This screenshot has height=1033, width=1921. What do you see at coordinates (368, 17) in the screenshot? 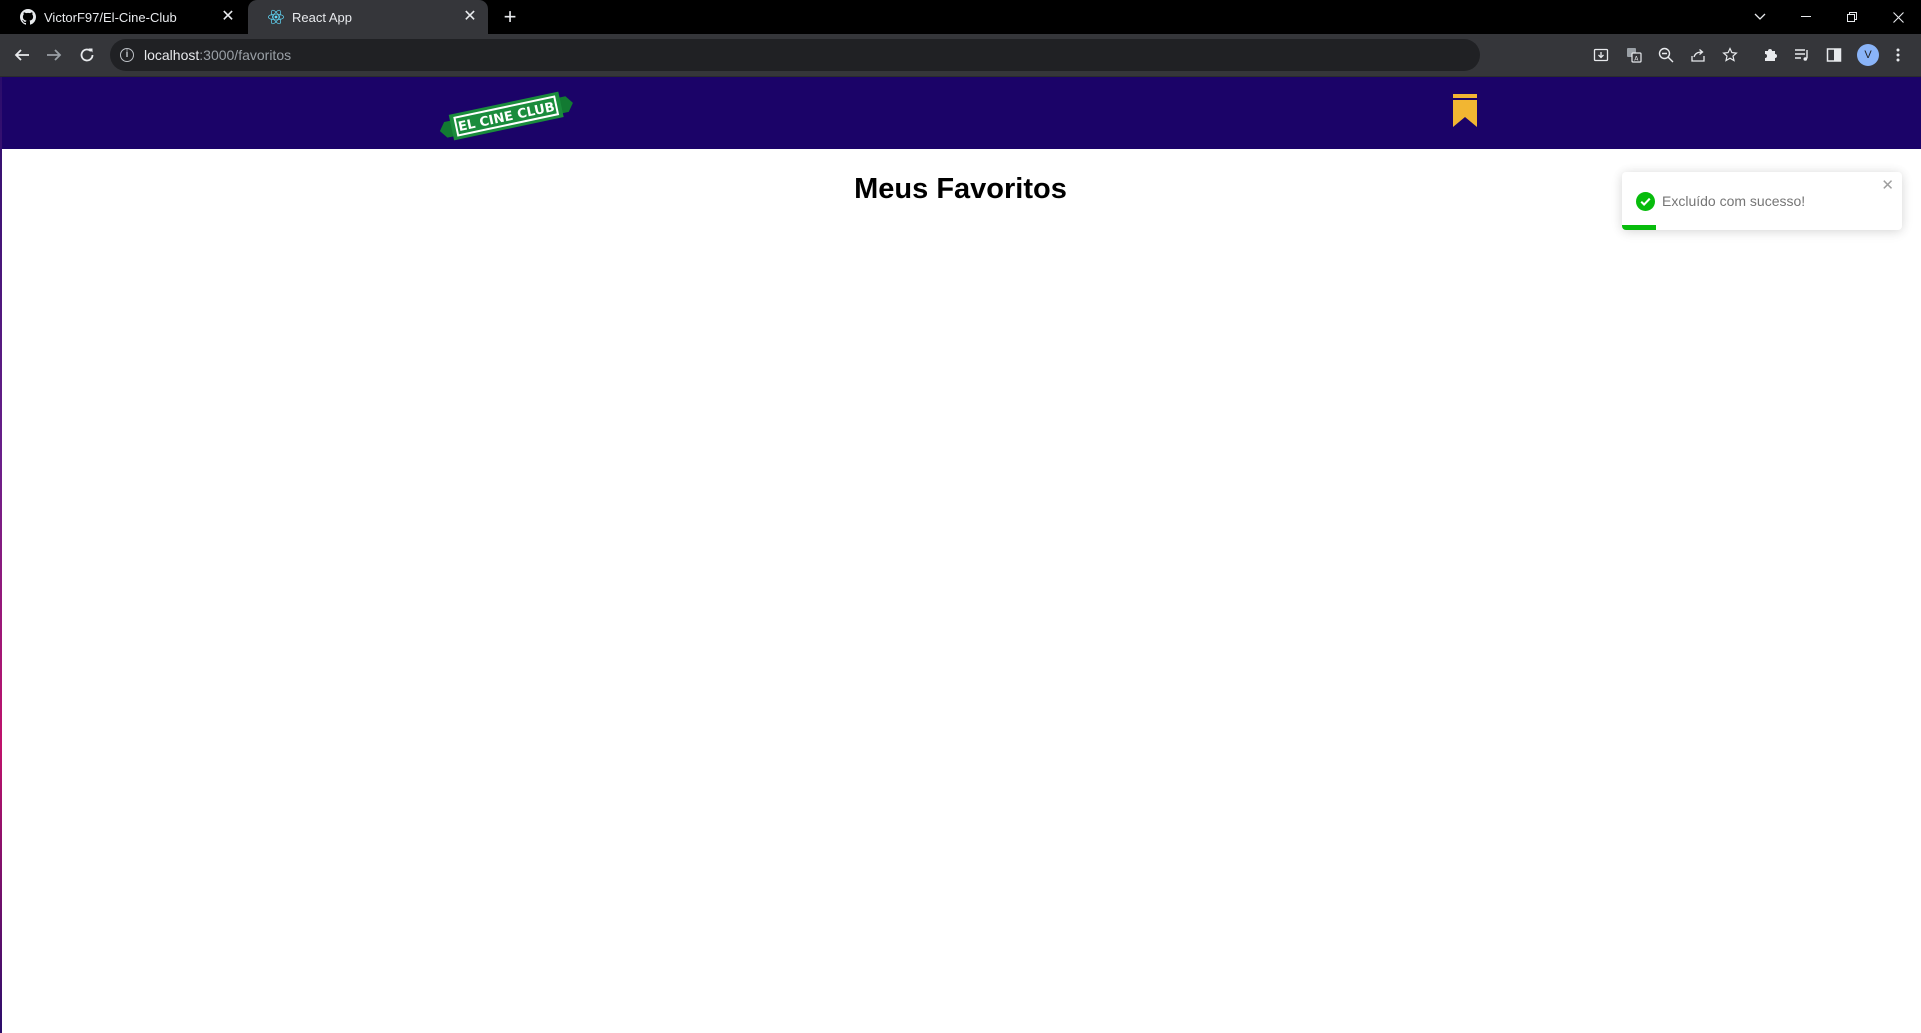
I see `tab-react-app: React App ✕` at bounding box center [368, 17].